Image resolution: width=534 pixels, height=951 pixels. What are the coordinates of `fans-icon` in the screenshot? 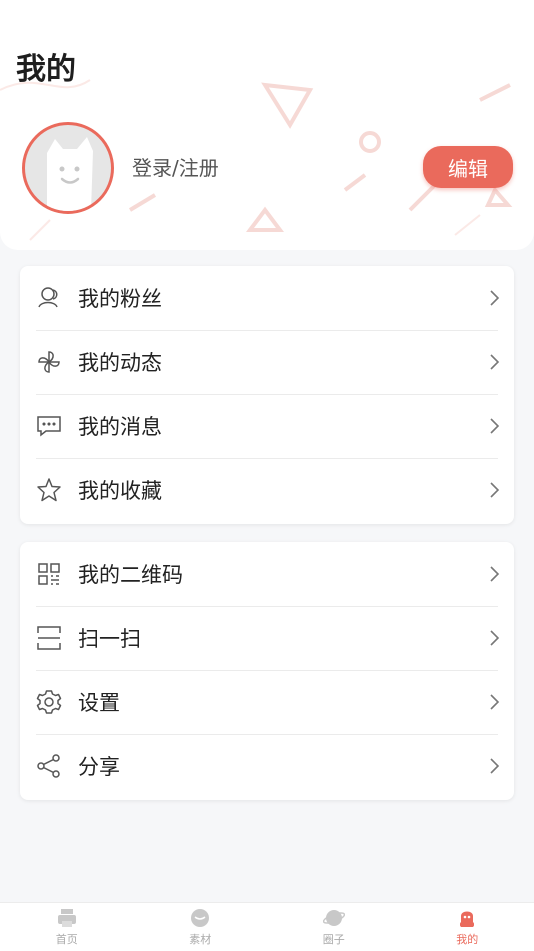 It's located at (49, 298).